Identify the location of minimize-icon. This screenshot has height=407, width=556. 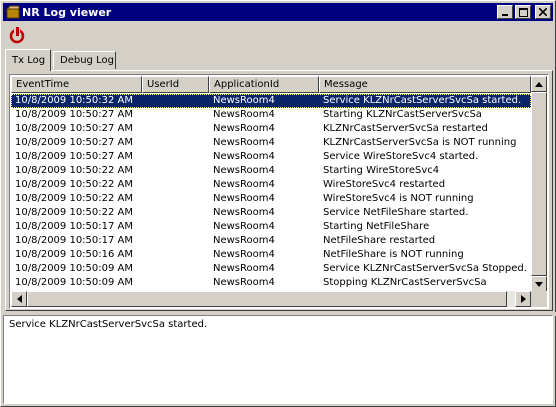
(505, 15).